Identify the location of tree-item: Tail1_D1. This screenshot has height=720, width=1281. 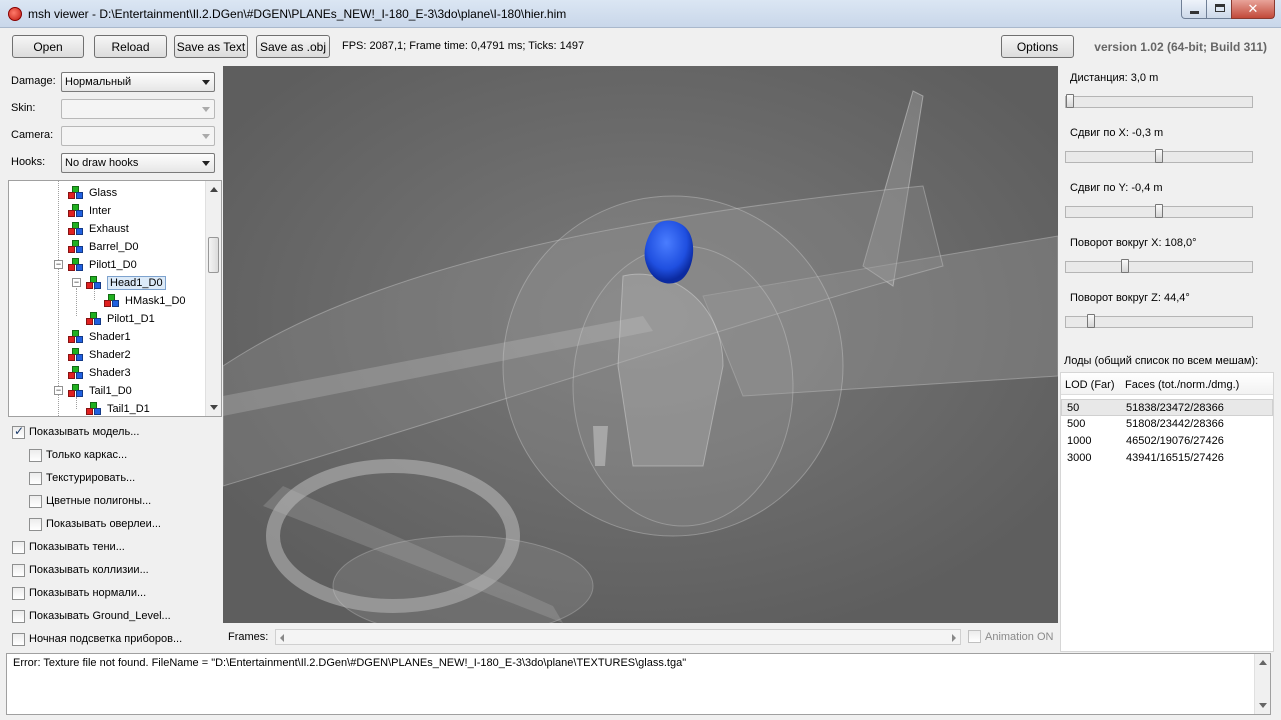
(118, 408).